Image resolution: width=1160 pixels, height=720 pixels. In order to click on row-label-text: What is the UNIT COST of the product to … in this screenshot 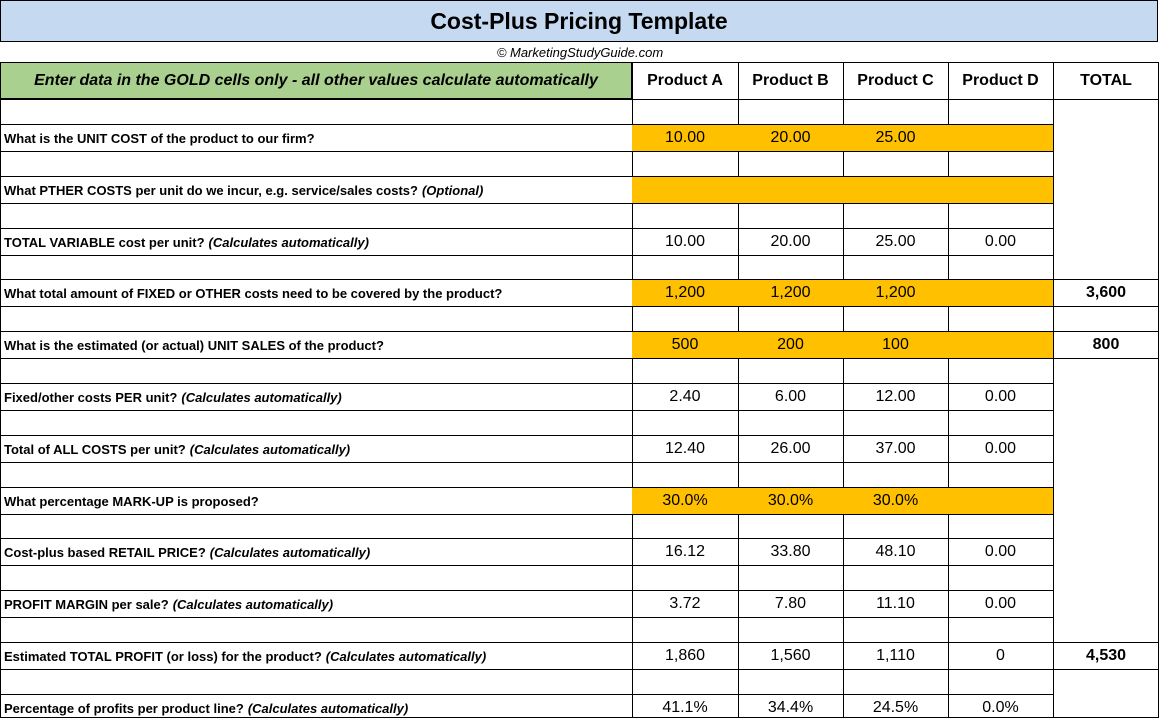, I will do `click(159, 138)`.